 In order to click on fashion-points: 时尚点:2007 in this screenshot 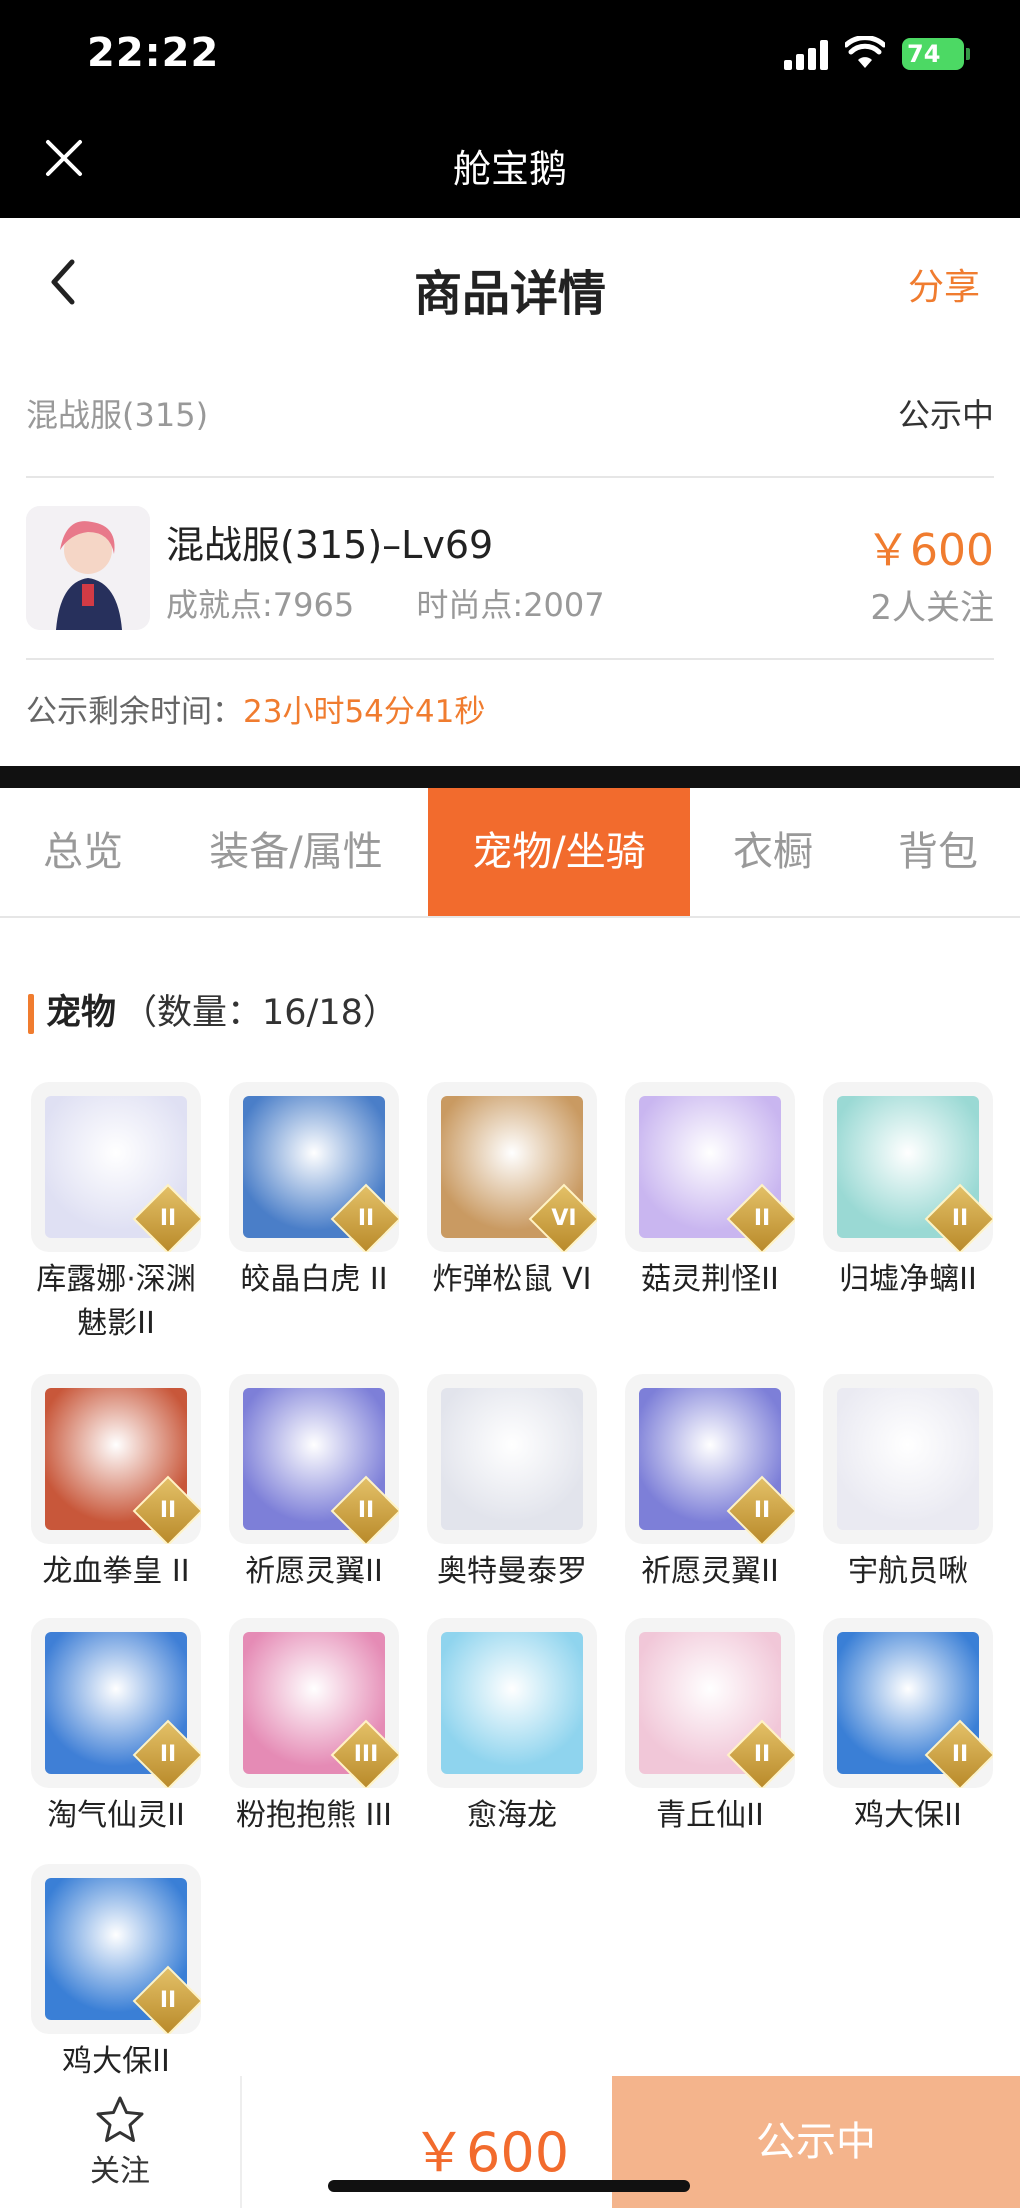, I will do `click(510, 605)`.